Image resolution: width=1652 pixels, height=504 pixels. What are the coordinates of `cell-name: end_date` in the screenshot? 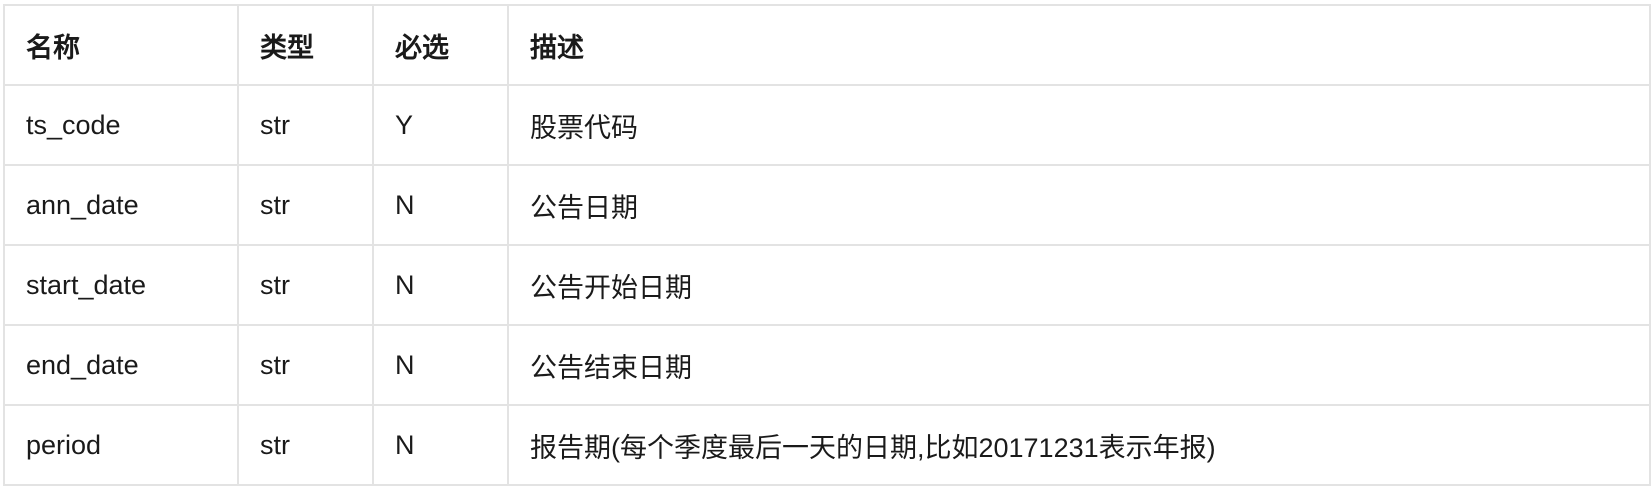 It's located at (121, 365).